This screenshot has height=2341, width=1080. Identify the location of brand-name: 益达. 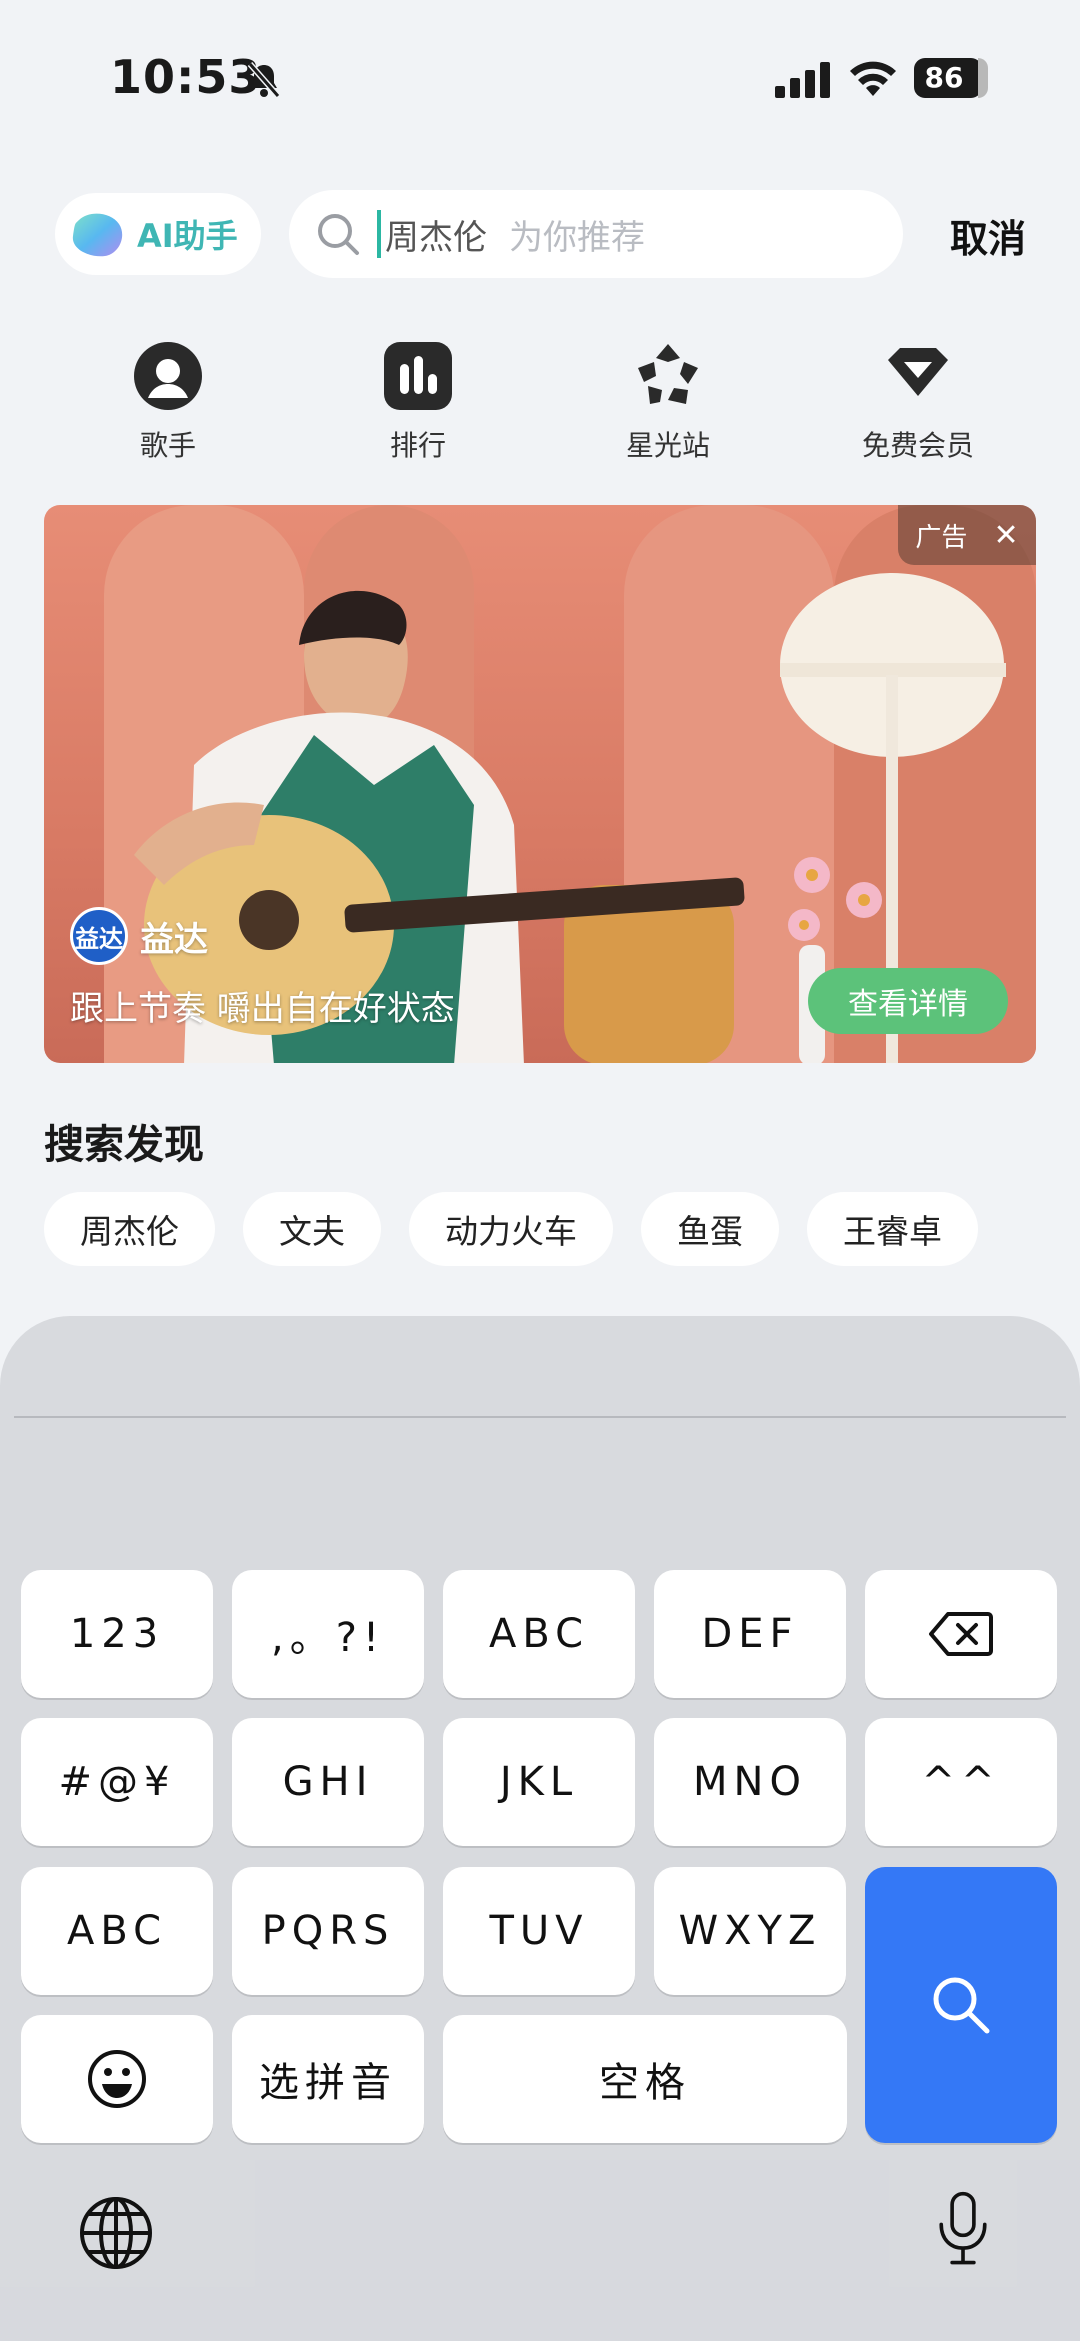
(174, 939).